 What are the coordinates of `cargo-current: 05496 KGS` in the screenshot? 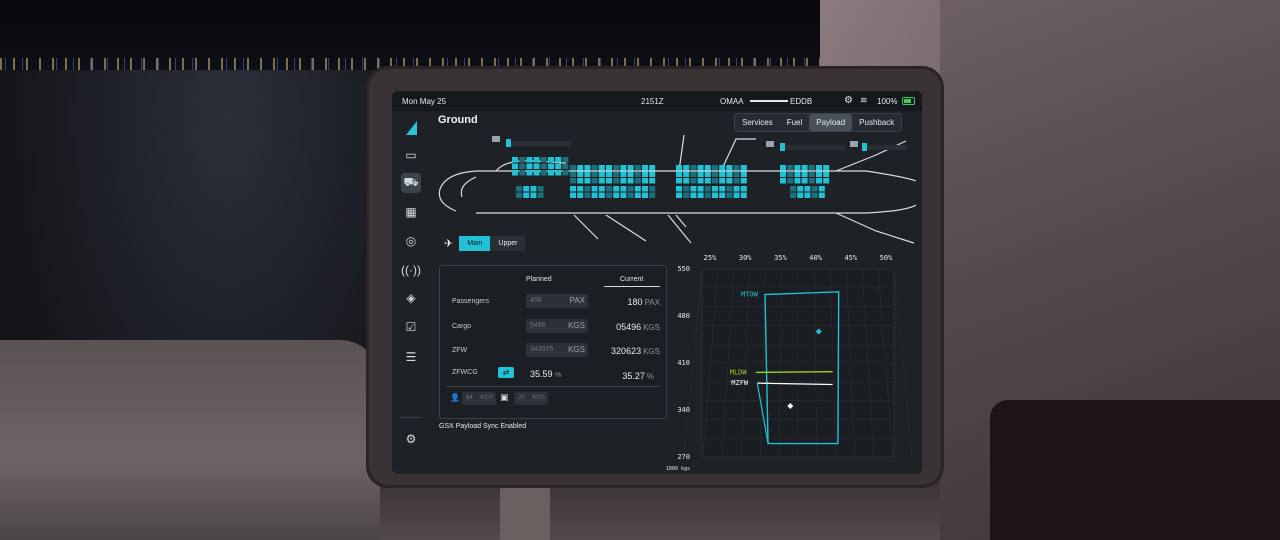 It's located at (638, 327).